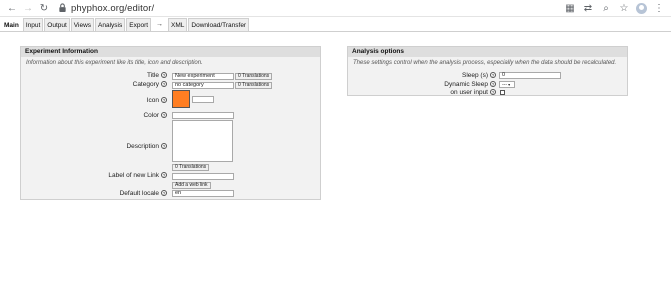  What do you see at coordinates (202, 141) in the screenshot?
I see `description-textarea` at bounding box center [202, 141].